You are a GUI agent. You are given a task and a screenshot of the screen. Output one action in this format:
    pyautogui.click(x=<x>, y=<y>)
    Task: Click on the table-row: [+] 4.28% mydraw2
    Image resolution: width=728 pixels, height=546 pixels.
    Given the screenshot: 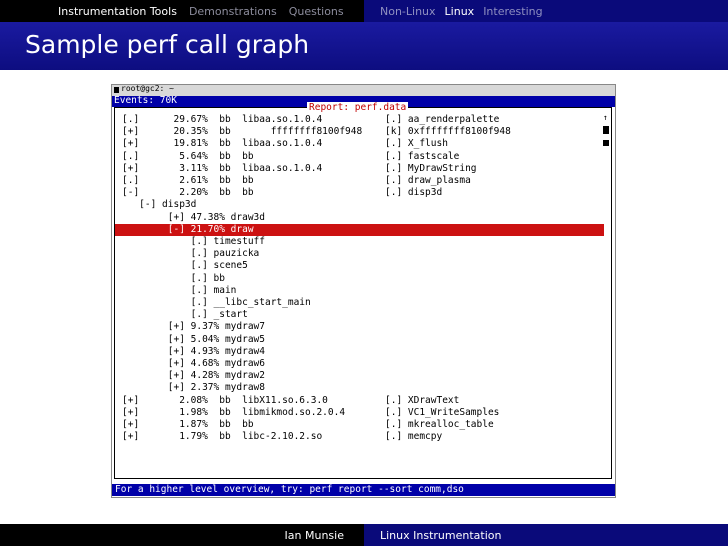 What is the action you would take?
    pyautogui.click(x=359, y=376)
    